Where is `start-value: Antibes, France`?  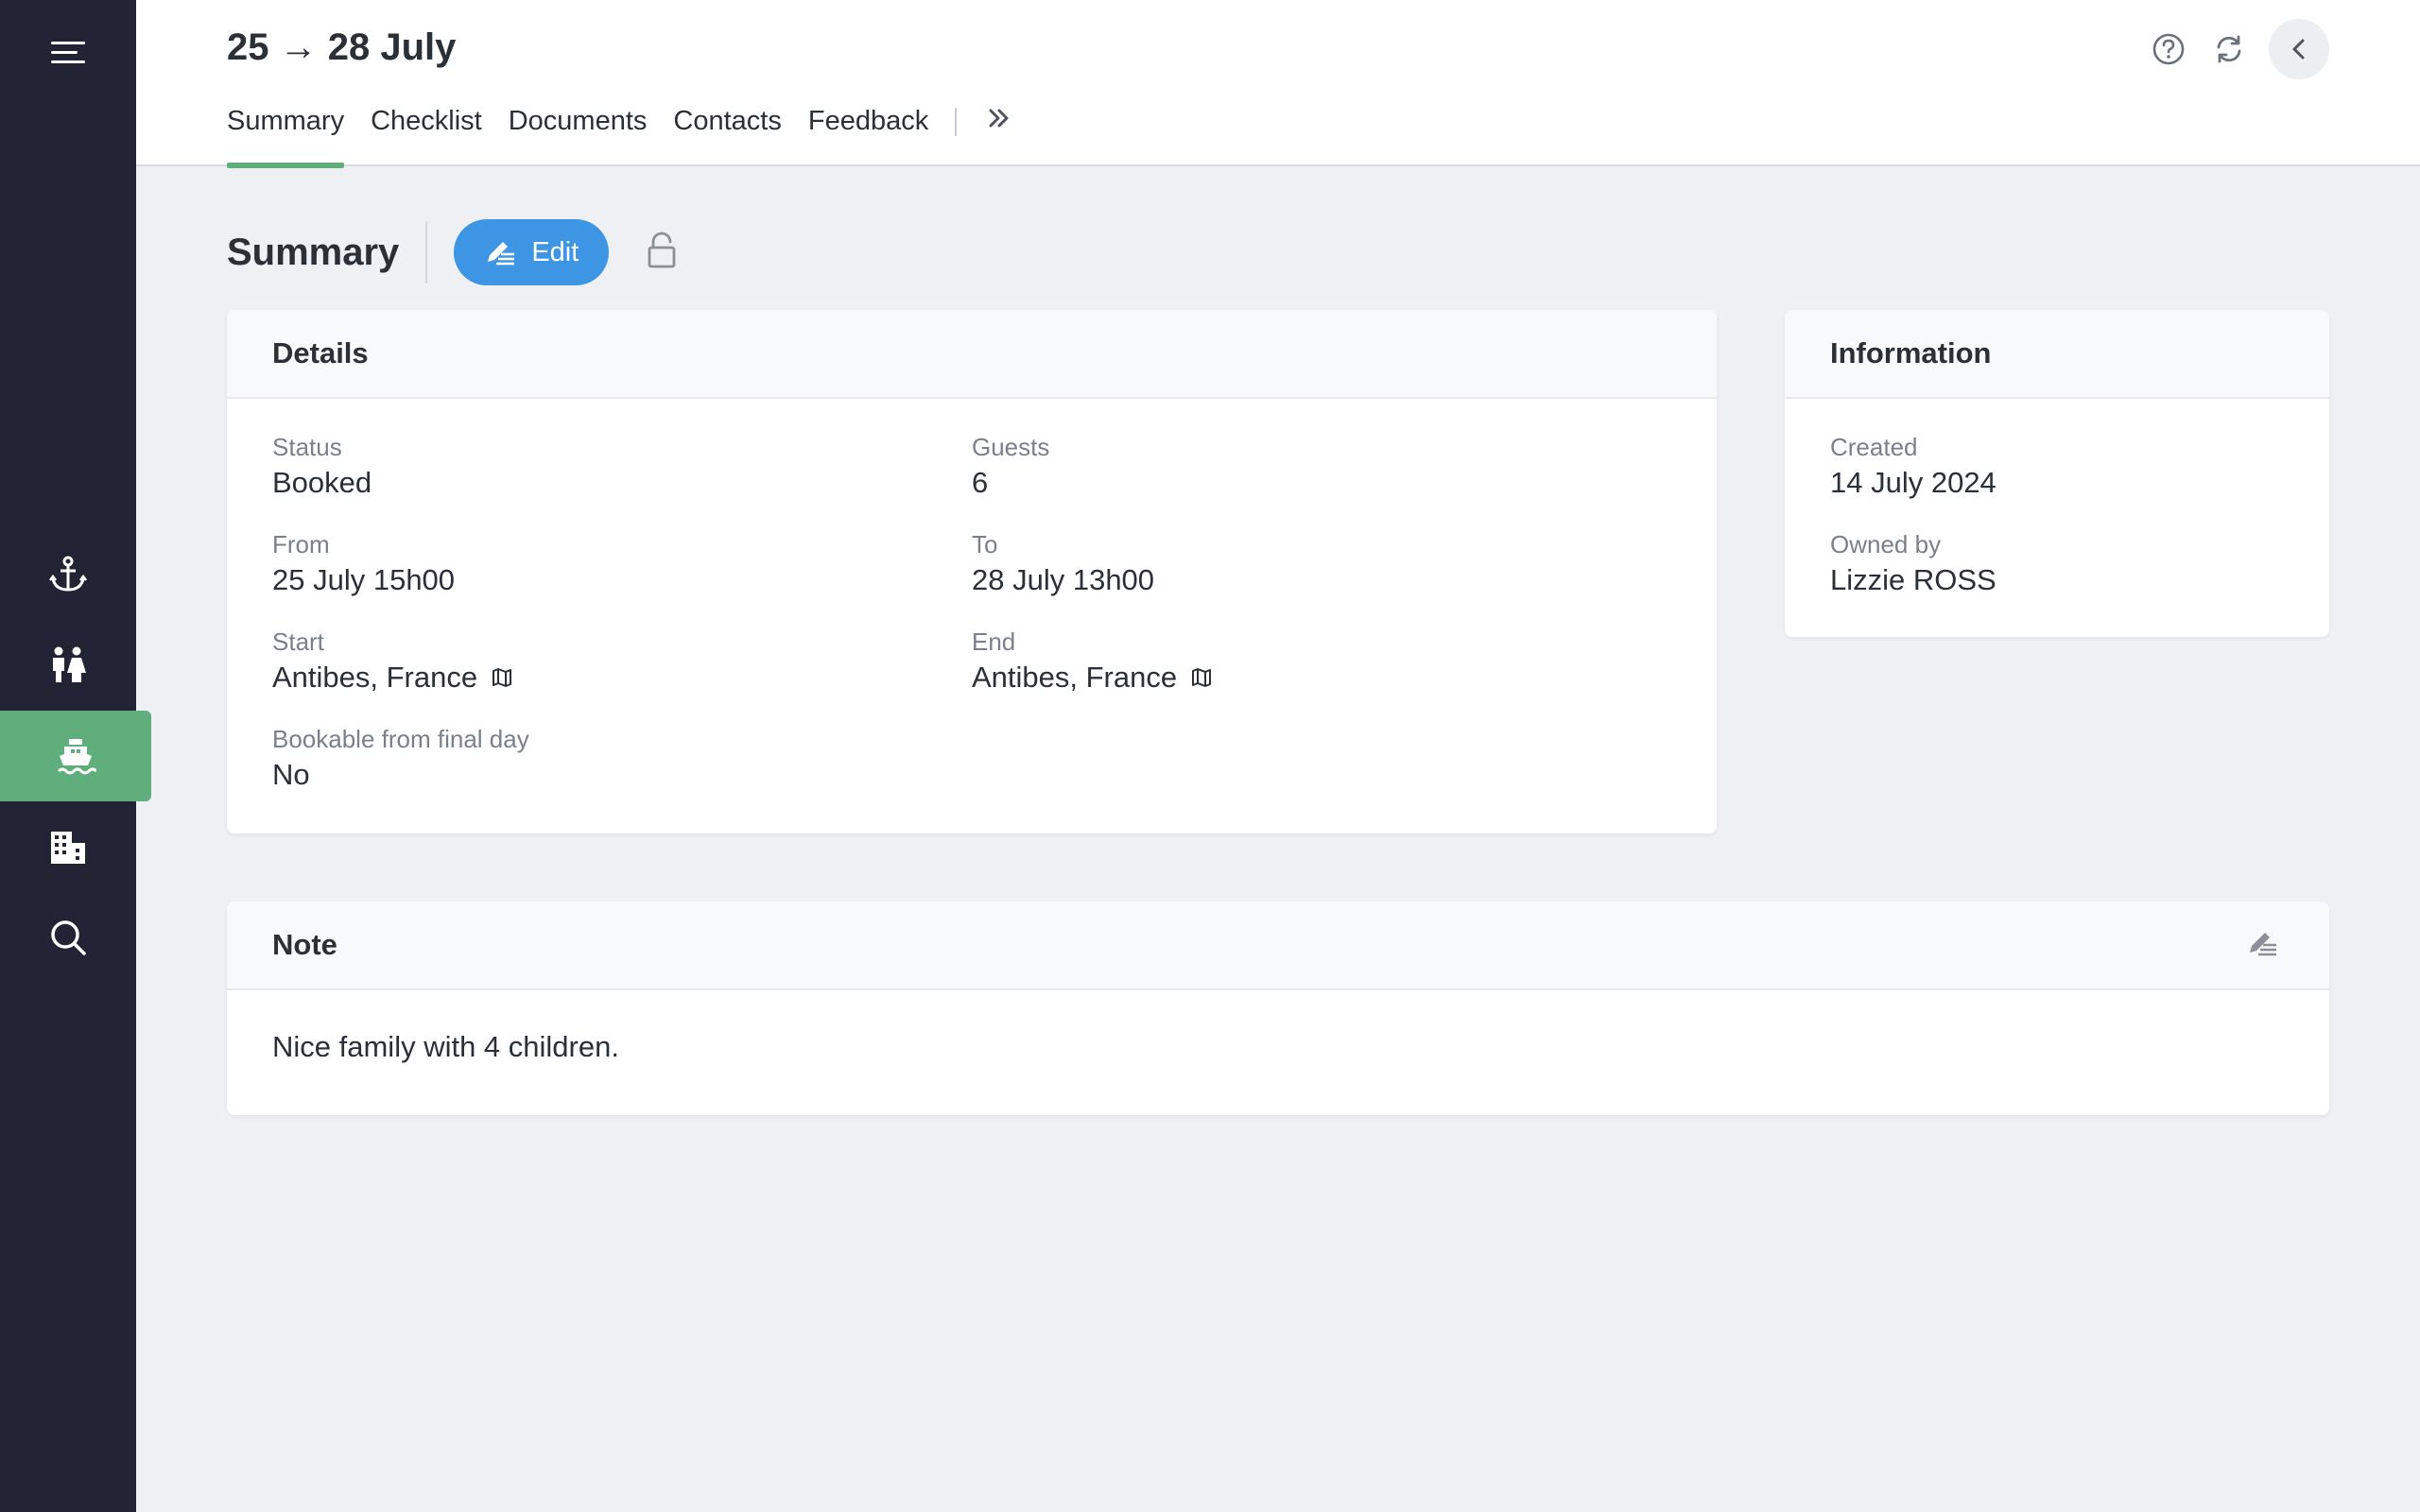 start-value: Antibes, France is located at coordinates (392, 678).